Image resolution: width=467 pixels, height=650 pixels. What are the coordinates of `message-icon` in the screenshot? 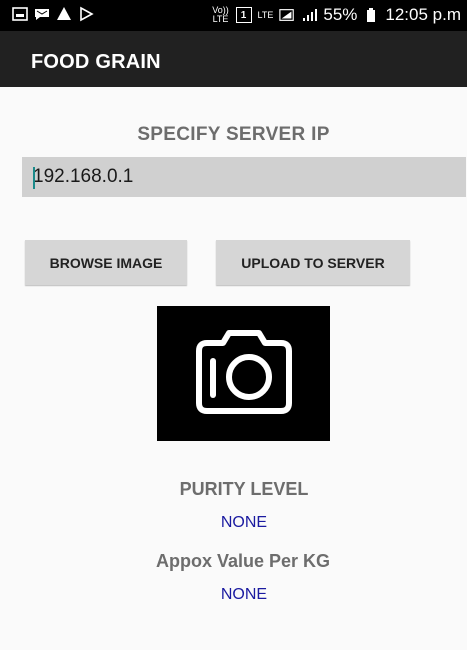 It's located at (42, 14).